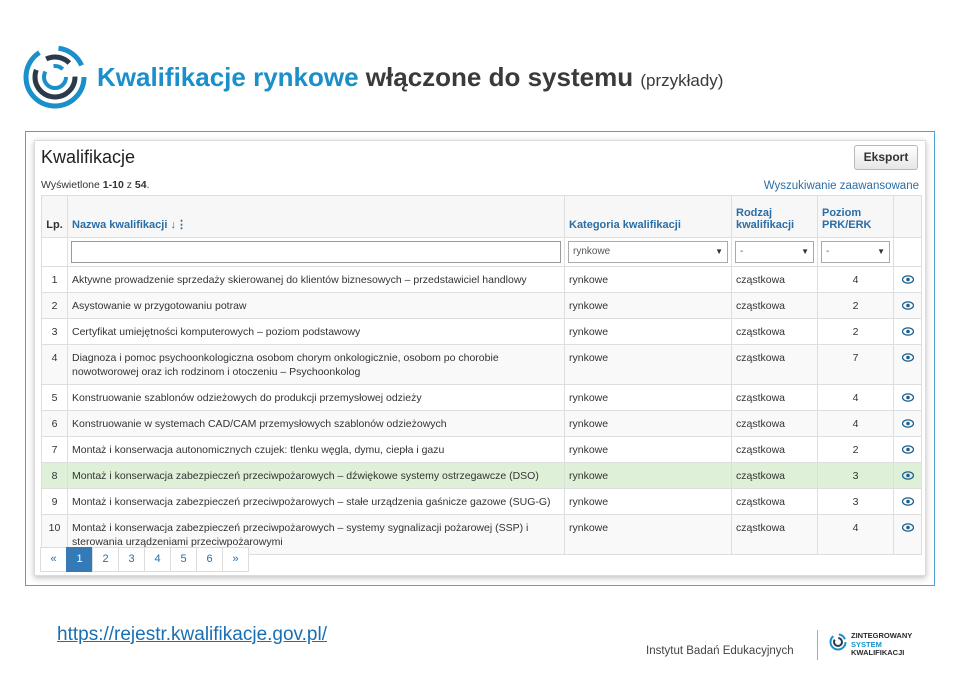 This screenshot has height=679, width=960. What do you see at coordinates (120, 225) in the screenshot?
I see `col-header-name-label: Nazwa kwalifikacji` at bounding box center [120, 225].